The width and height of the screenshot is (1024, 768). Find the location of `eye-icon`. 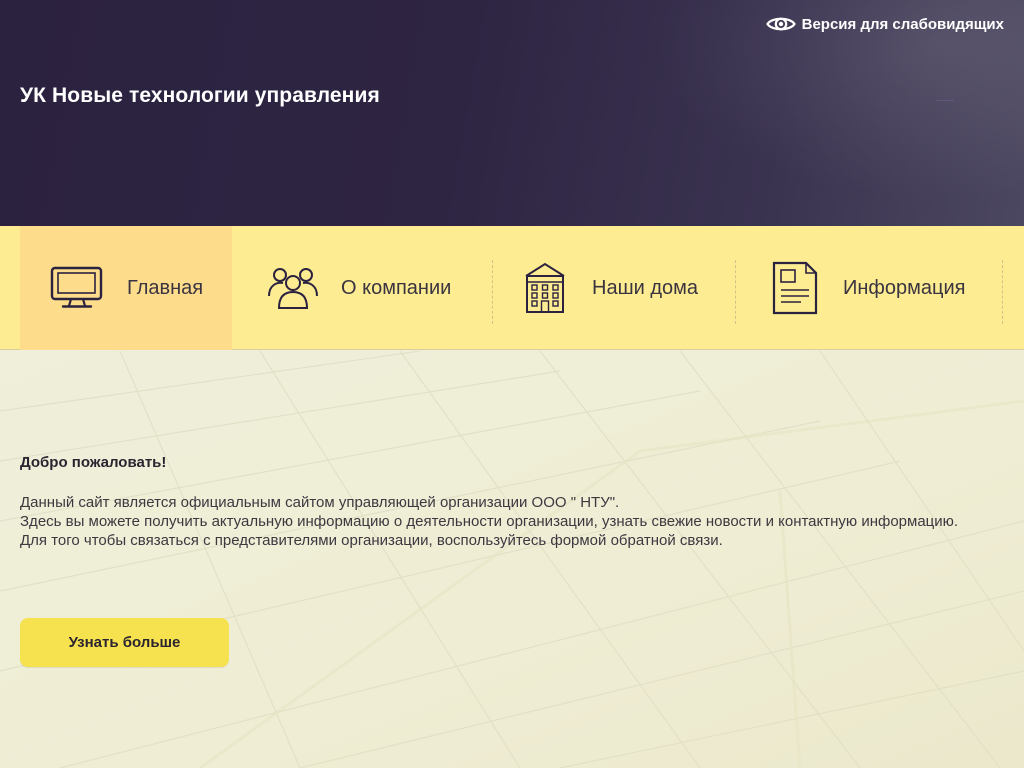

eye-icon is located at coordinates (780, 24).